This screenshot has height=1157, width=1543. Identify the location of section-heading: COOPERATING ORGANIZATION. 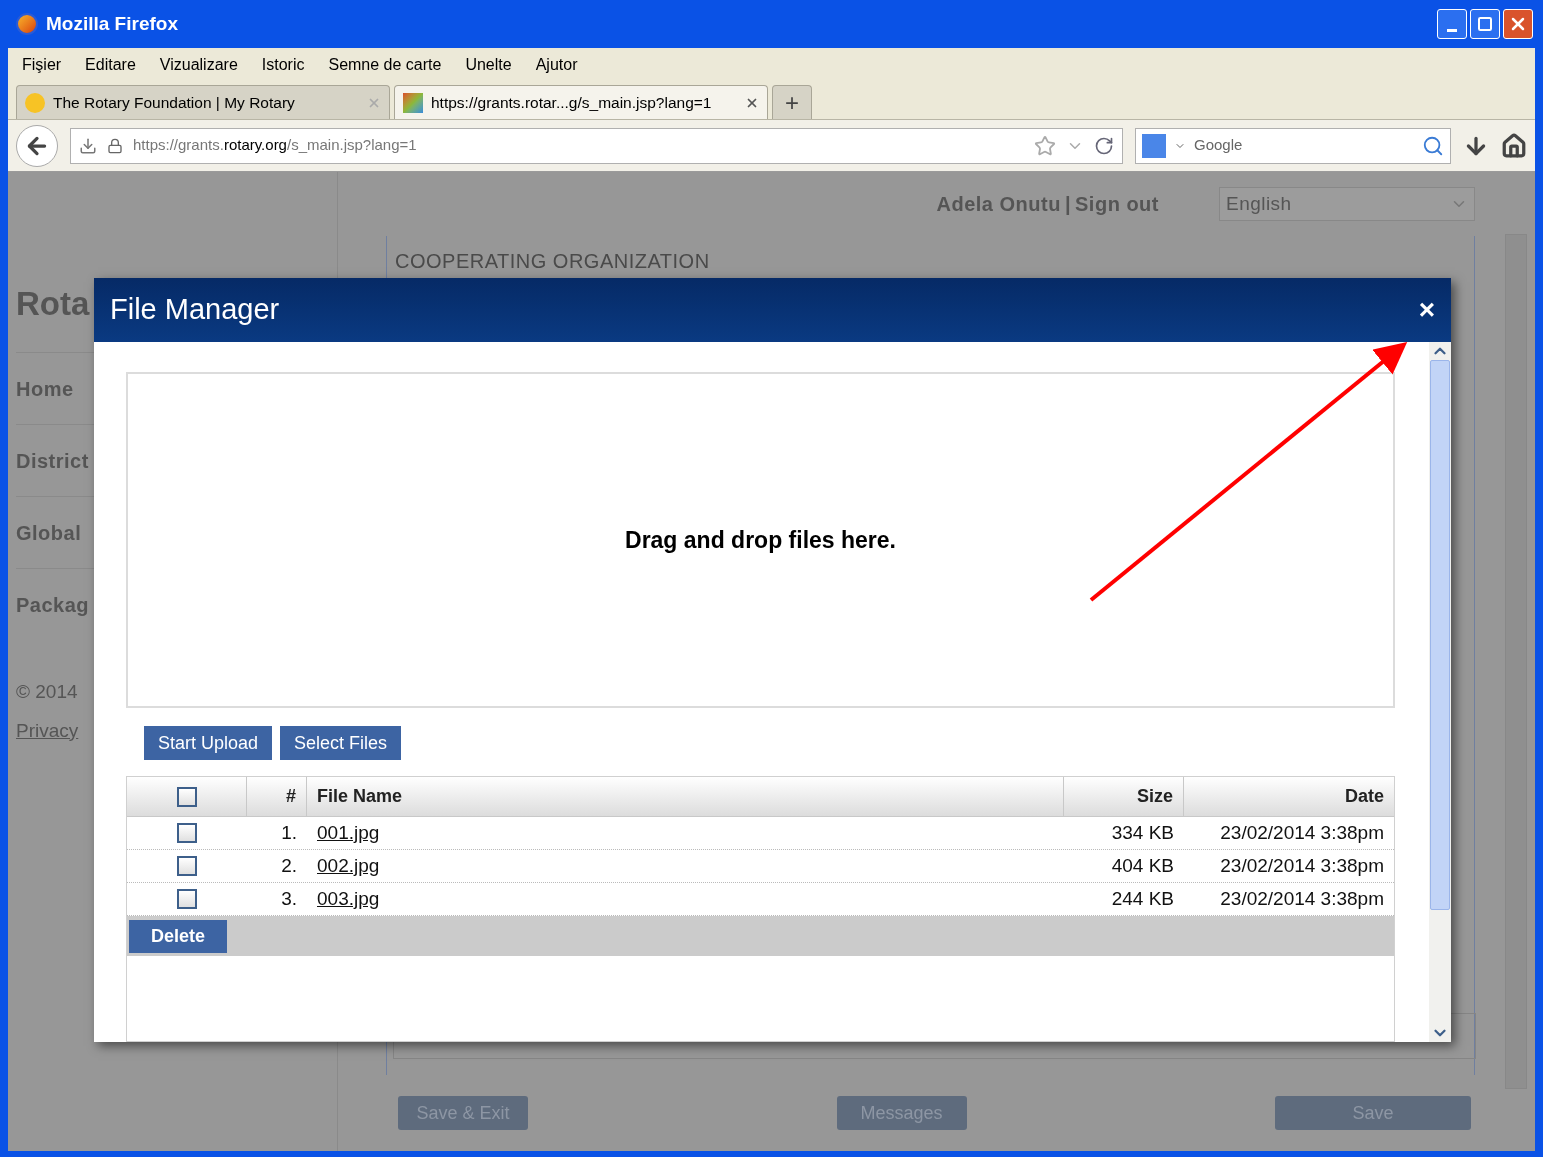
(553, 261).